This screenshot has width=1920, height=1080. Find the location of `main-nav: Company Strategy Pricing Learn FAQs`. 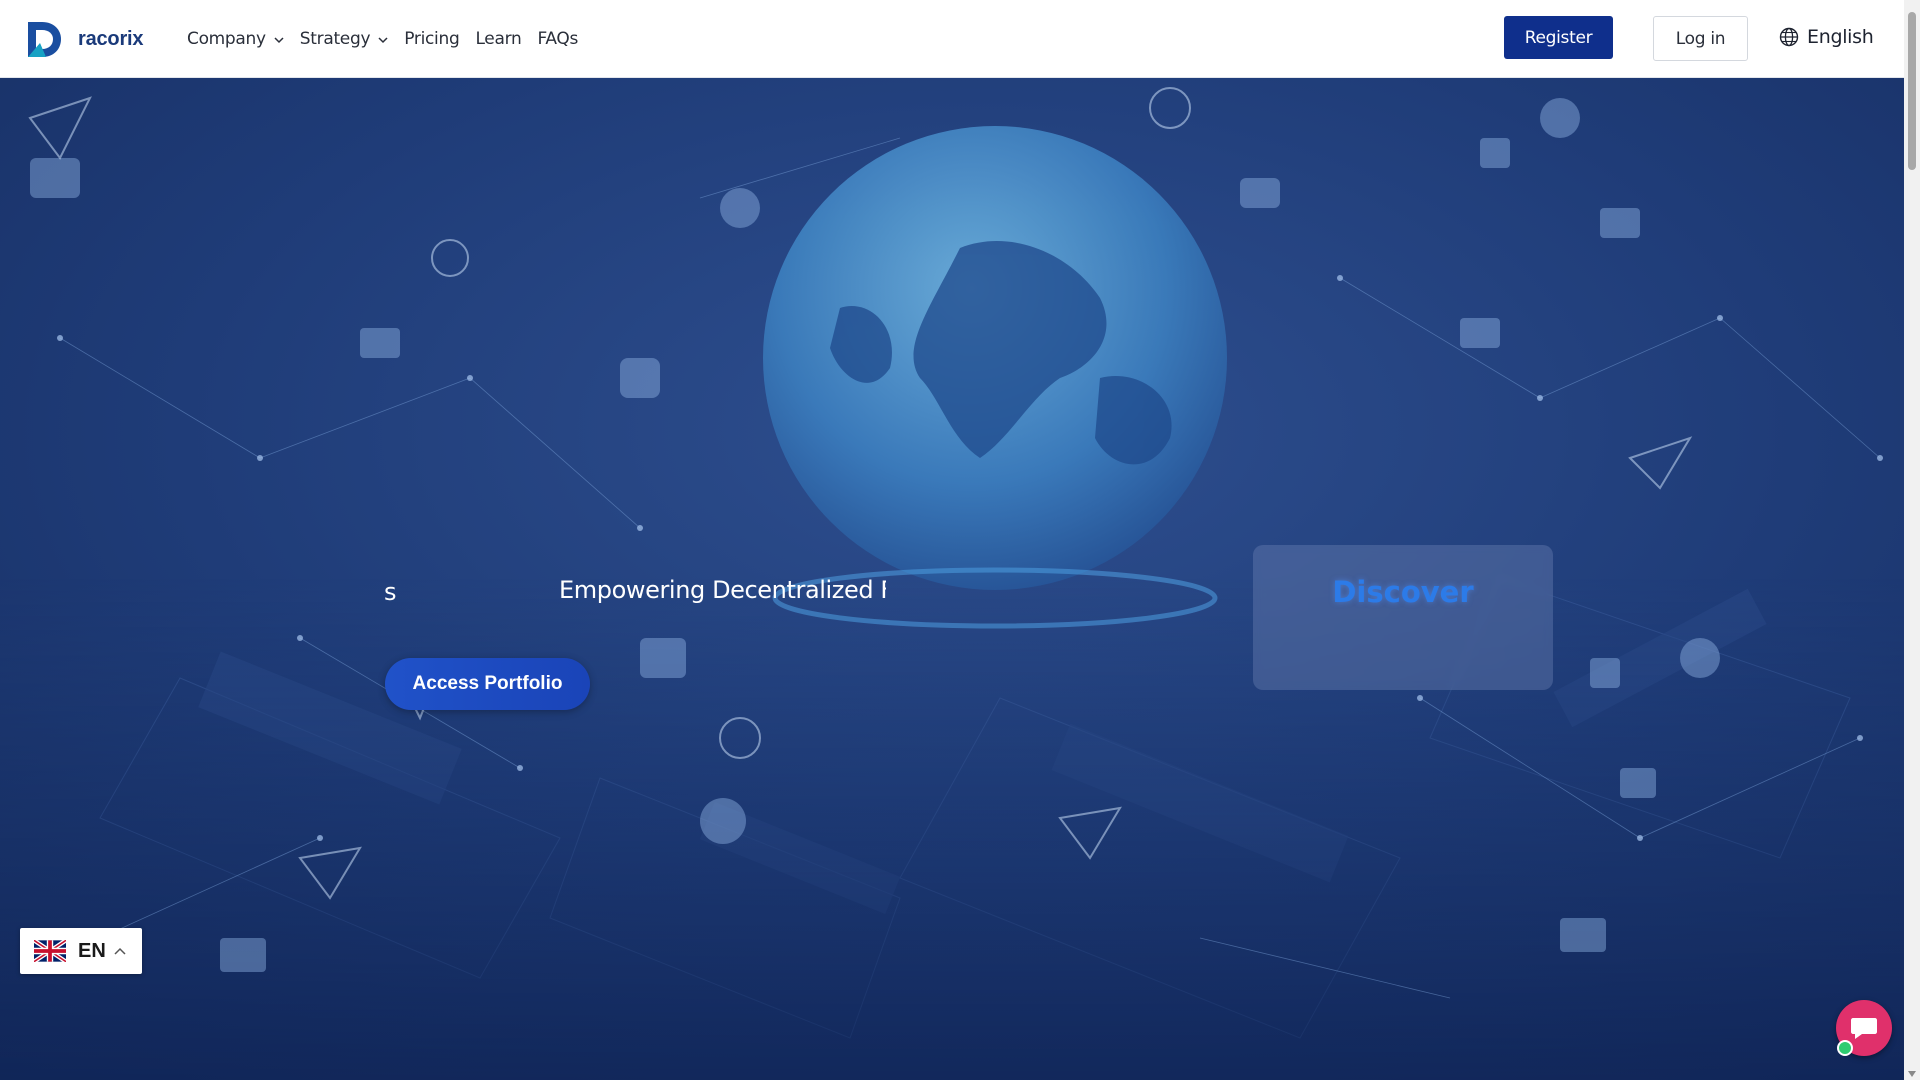

main-nav: Company Strategy Pricing Learn FAQs is located at coordinates (390, 39).